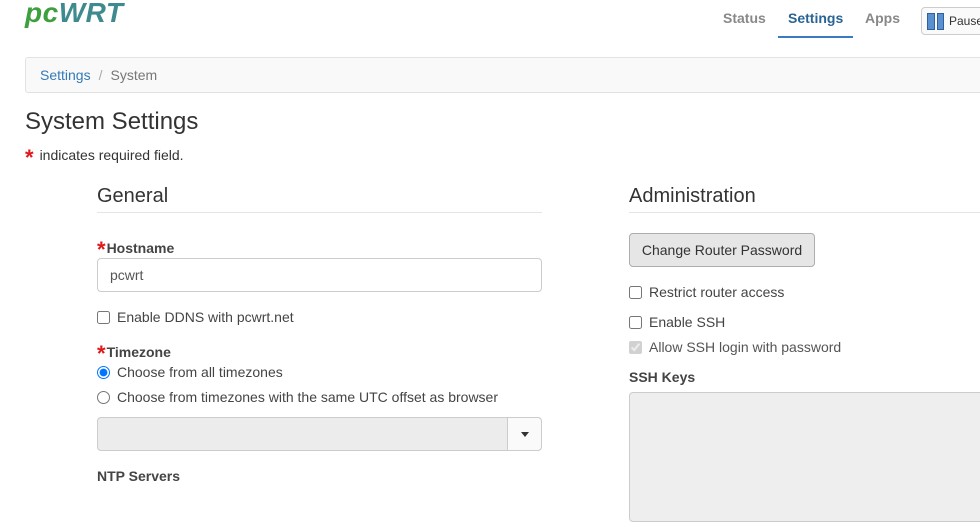 This screenshot has height=522, width=980. I want to click on tz-all-radio-row: Choose from all timezones, so click(190, 372).